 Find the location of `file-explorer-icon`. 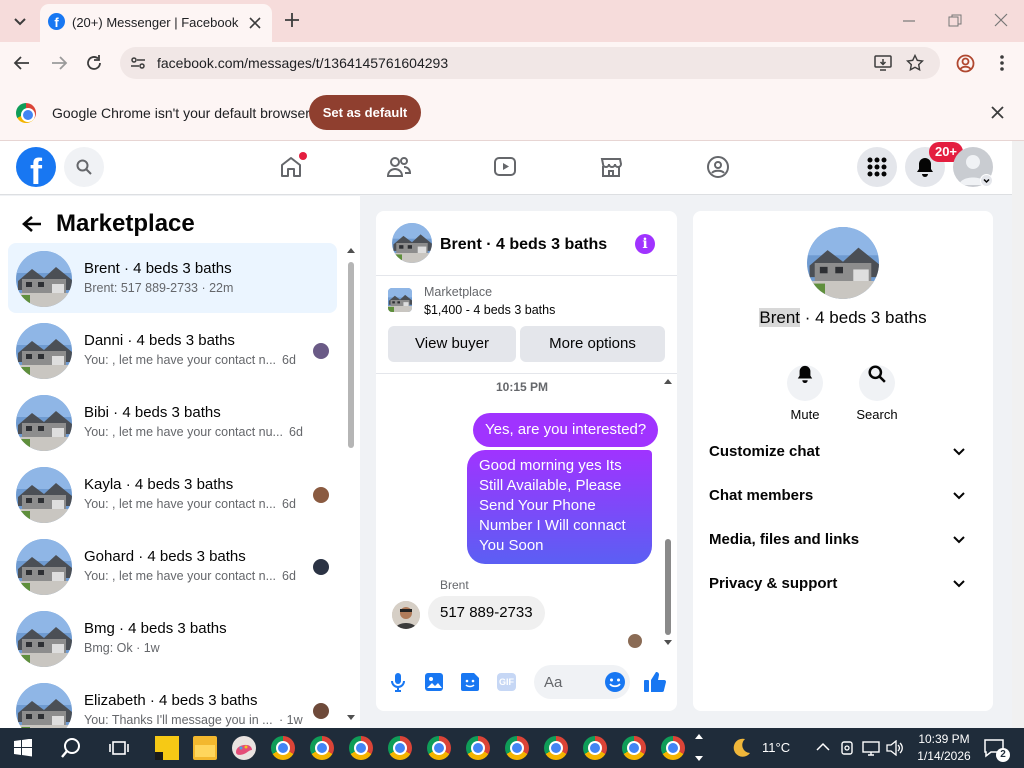

file-explorer-icon is located at coordinates (205, 748).